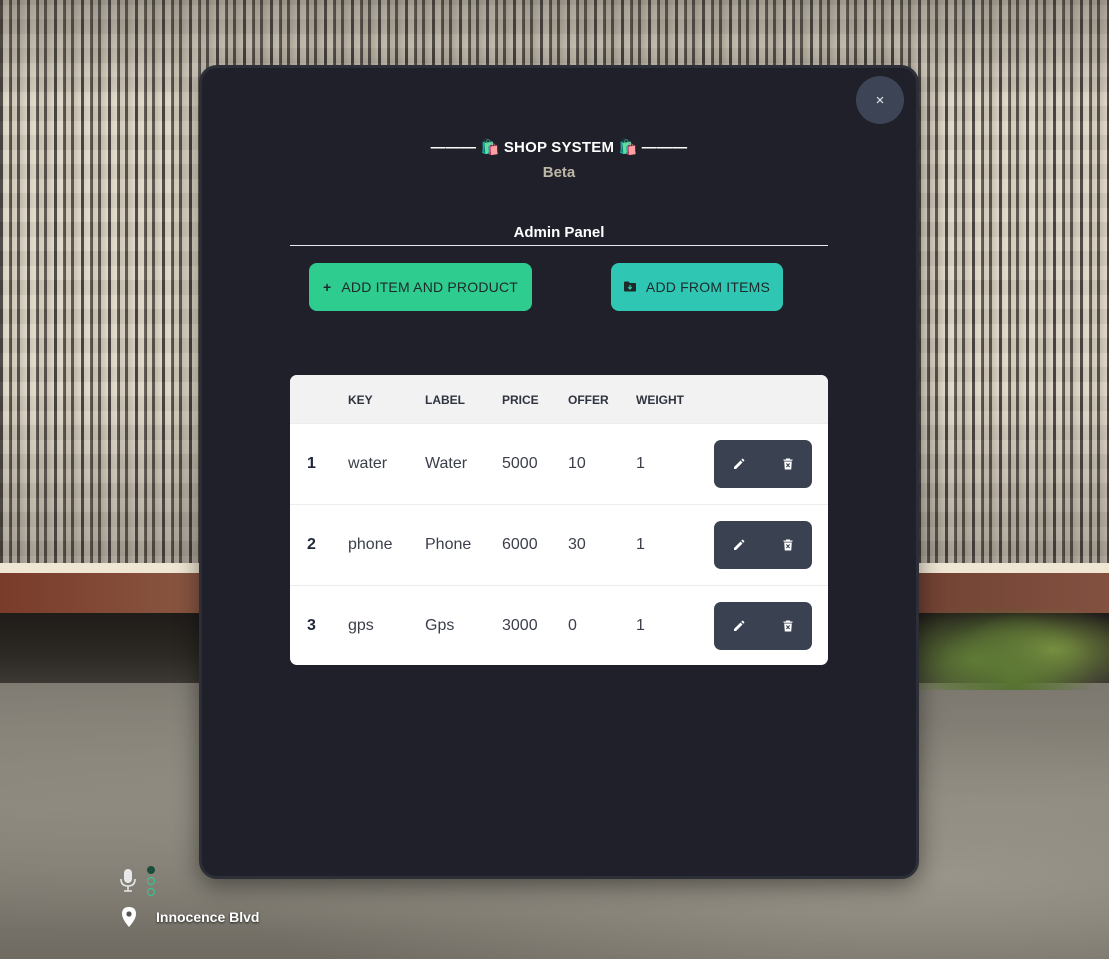 The image size is (1109, 959). What do you see at coordinates (311, 463) in the screenshot?
I see `row-number: 1` at bounding box center [311, 463].